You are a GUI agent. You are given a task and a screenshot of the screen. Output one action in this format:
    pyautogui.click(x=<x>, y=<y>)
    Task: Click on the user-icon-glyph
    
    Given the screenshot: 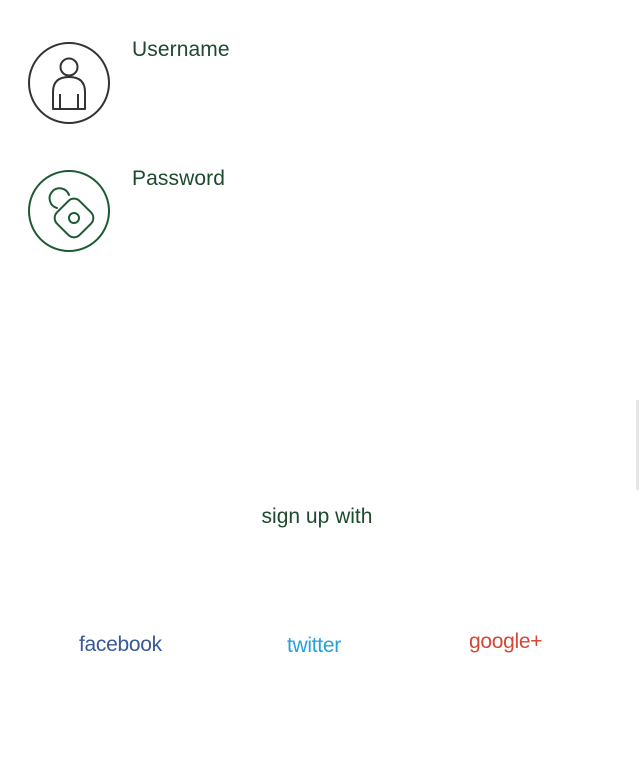 What is the action you would take?
    pyautogui.click(x=69, y=83)
    